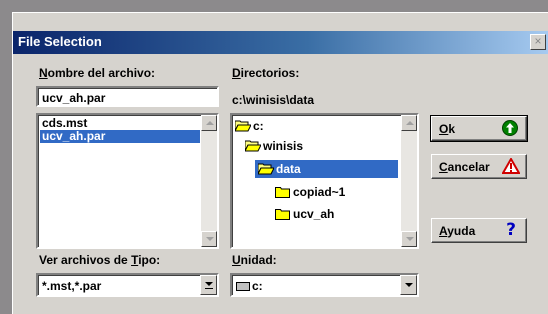  Describe the element at coordinates (479, 230) in the screenshot. I see `help-button: Ayuda ?` at that location.